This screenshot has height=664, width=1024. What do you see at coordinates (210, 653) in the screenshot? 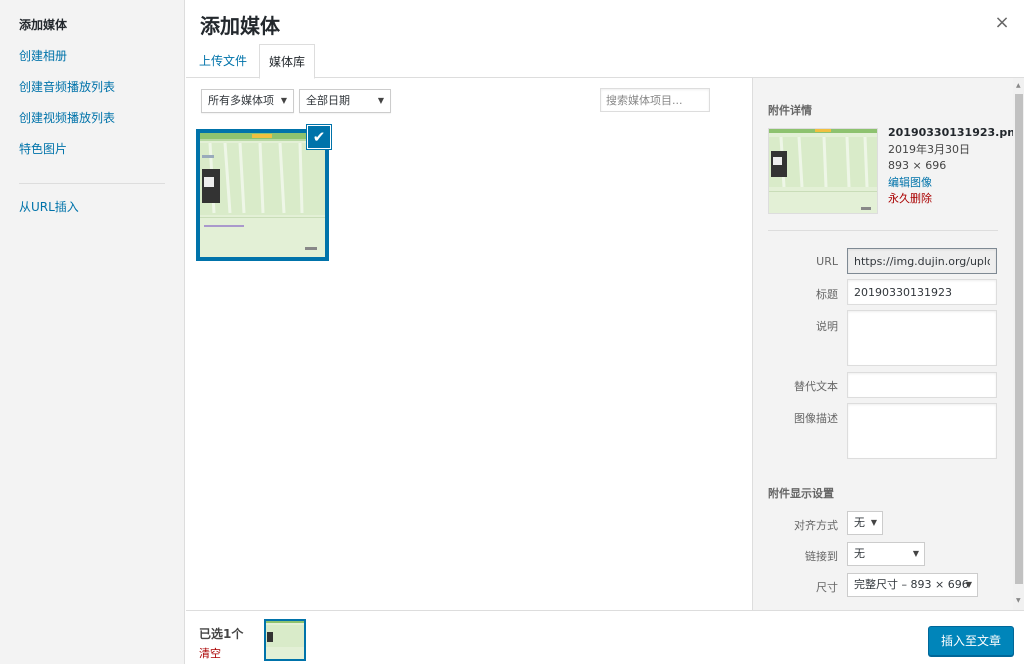
I see `clear-selection-link: 清空` at bounding box center [210, 653].